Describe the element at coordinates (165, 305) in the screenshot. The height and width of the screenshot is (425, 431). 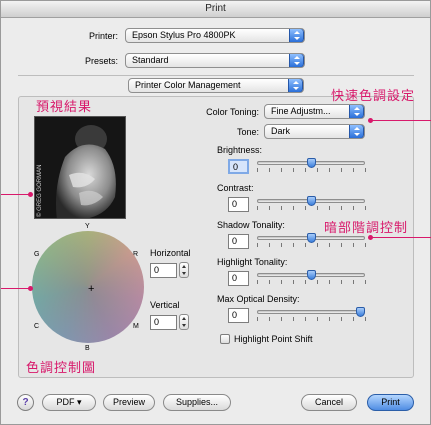
I see `vertical-label: Vertical` at that location.